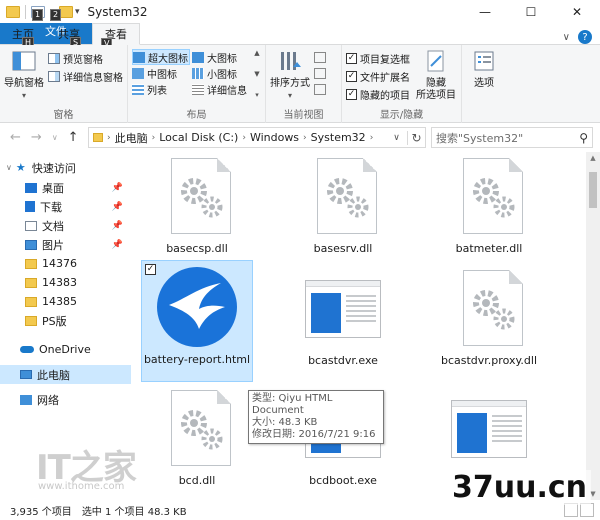 The height and width of the screenshot is (520, 600). I want to click on breadcrumb-this-pc: 此电脑, so click(131, 138).